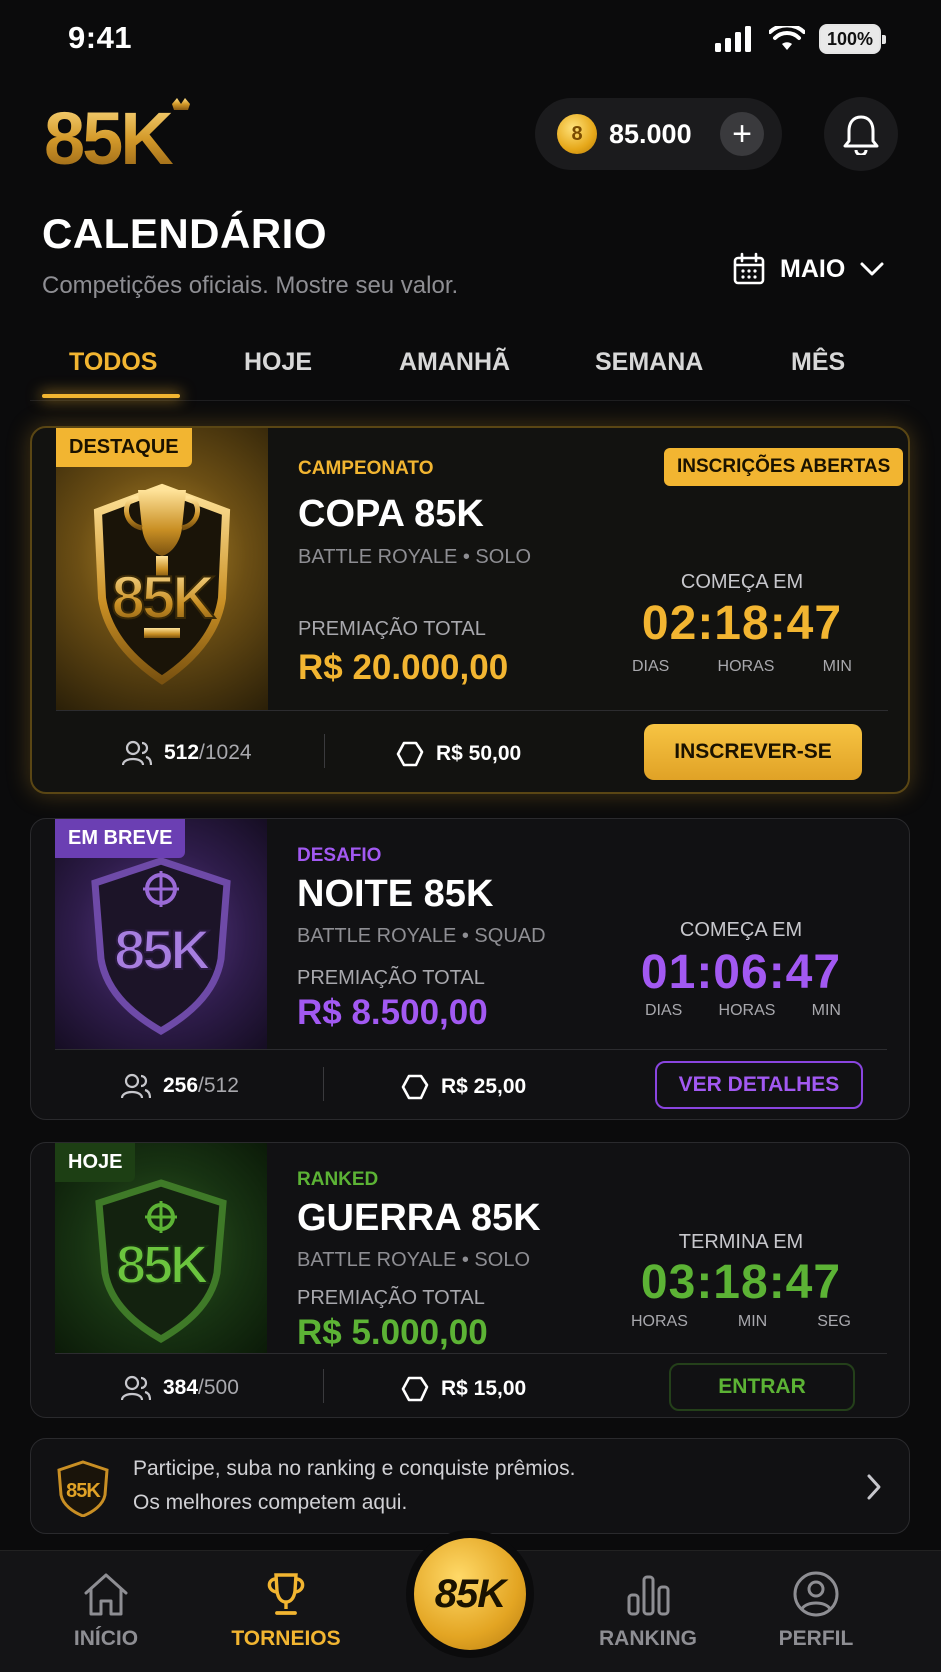 The image size is (941, 1672). What do you see at coordinates (111, 396) in the screenshot?
I see `active-tab-indicator` at bounding box center [111, 396].